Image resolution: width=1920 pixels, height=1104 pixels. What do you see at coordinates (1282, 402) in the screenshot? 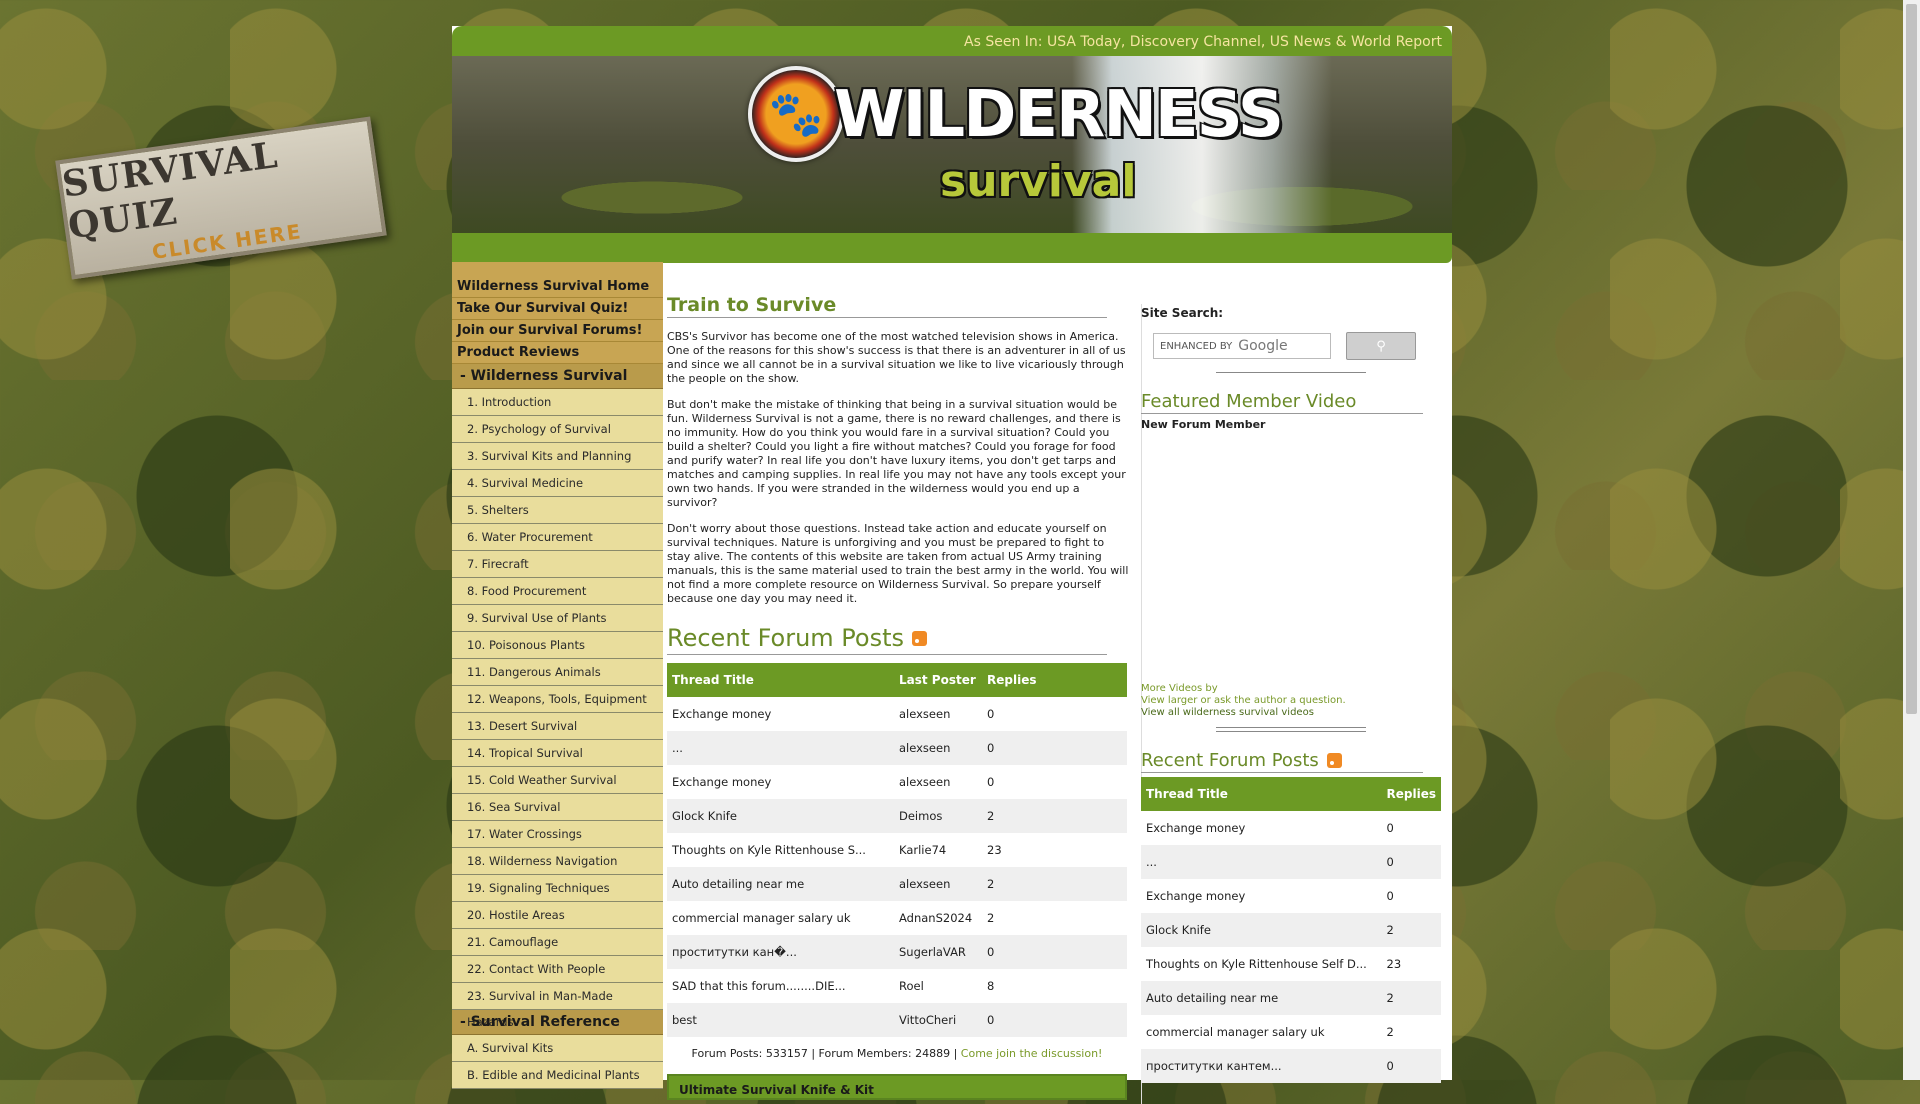
I see `featured-video-heading: Featured Member Video` at bounding box center [1282, 402].